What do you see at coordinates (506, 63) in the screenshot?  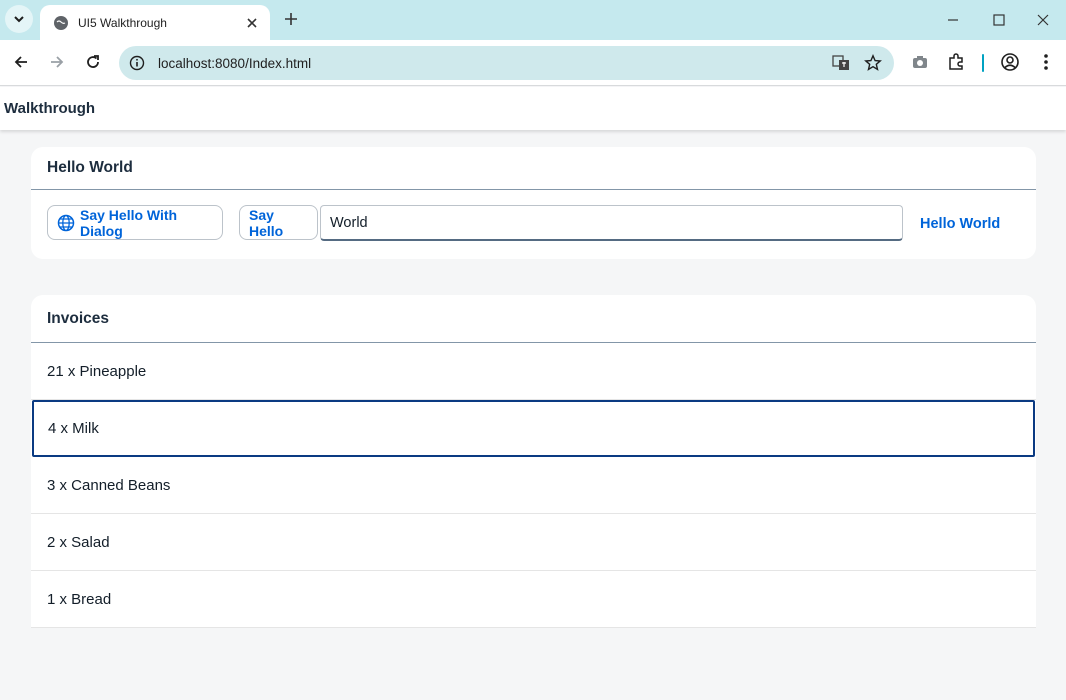 I see `address-bar: localhost:8080/Index.html` at bounding box center [506, 63].